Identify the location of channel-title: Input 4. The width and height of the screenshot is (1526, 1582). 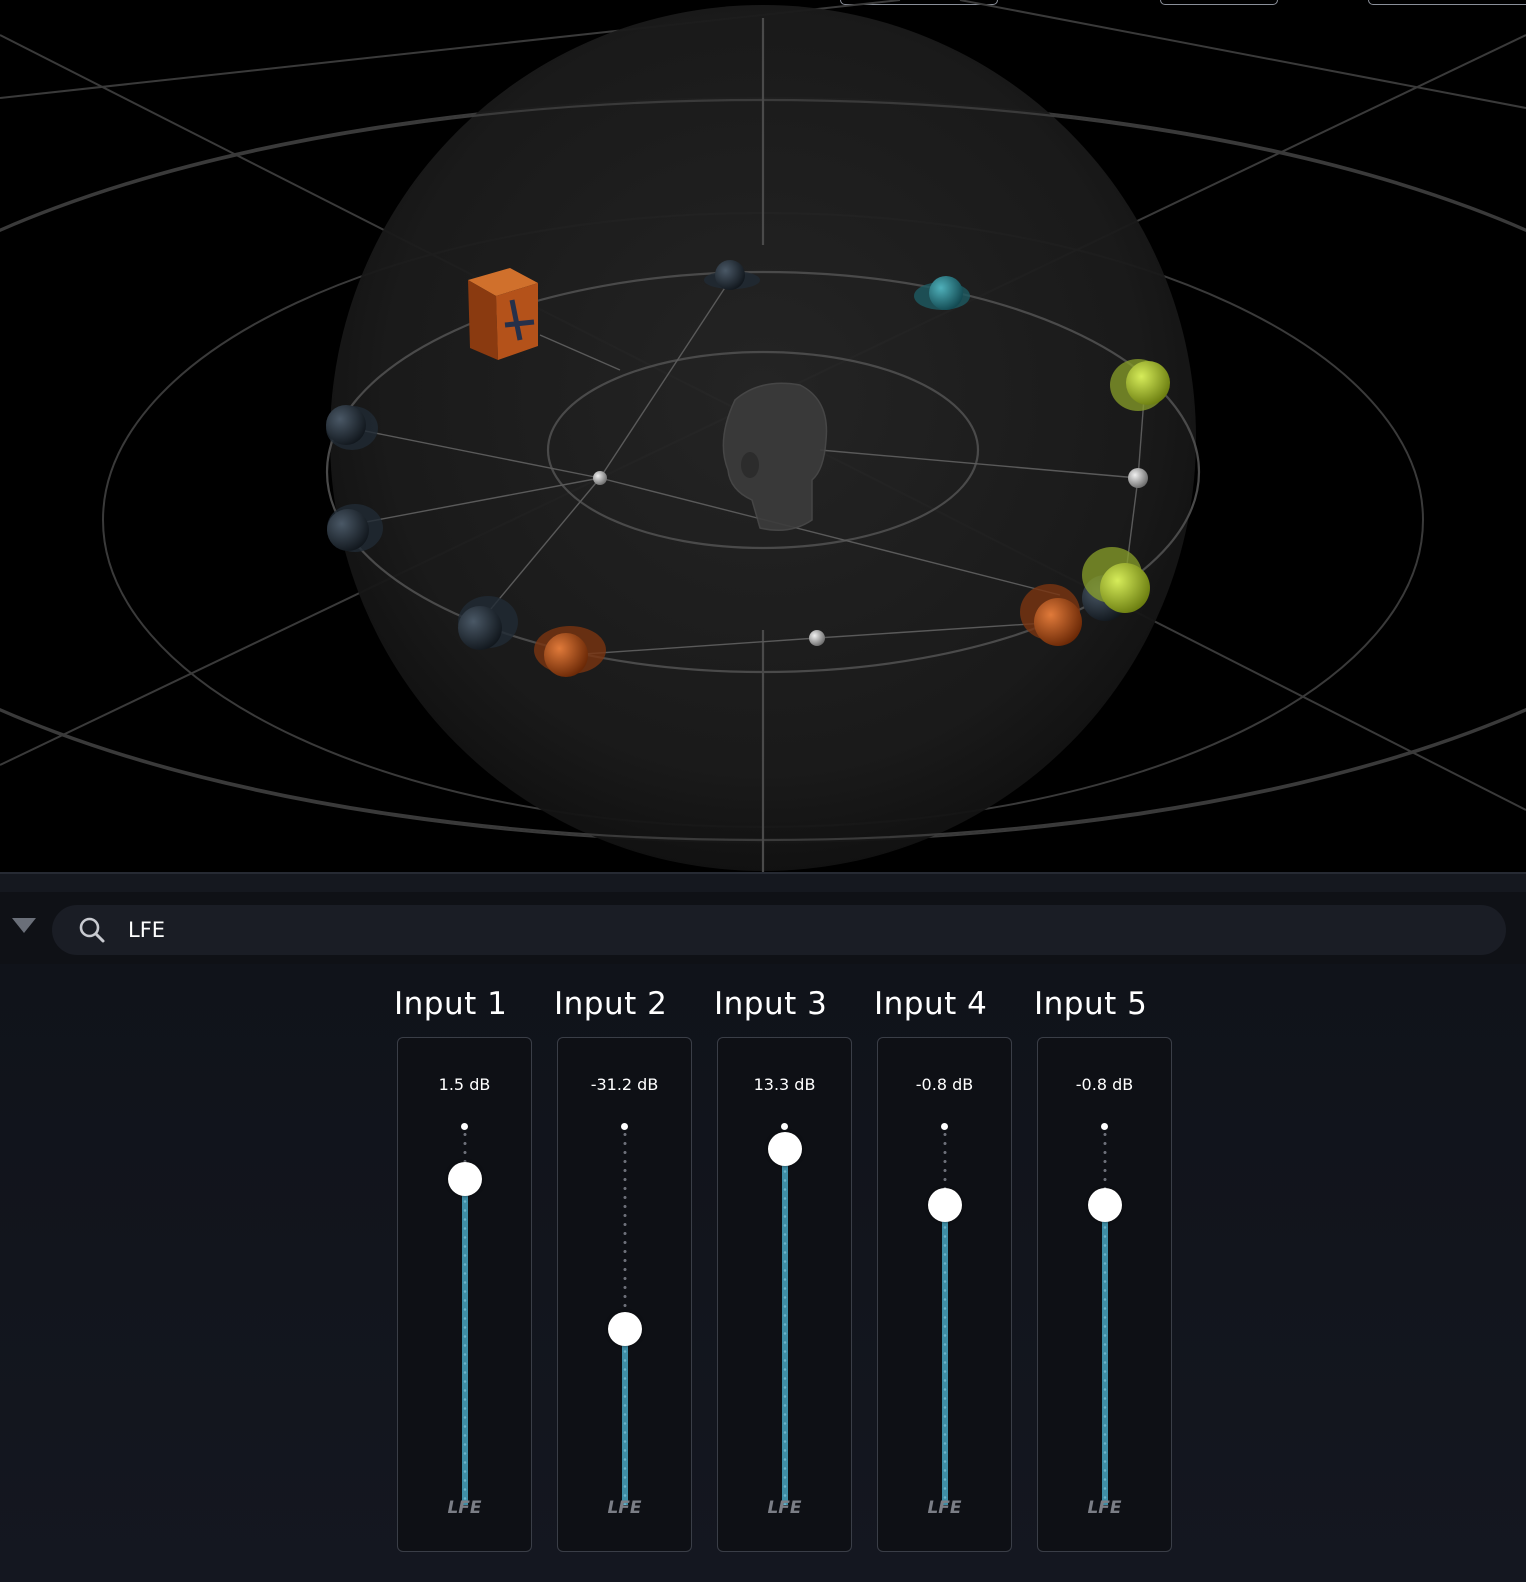
(931, 1004).